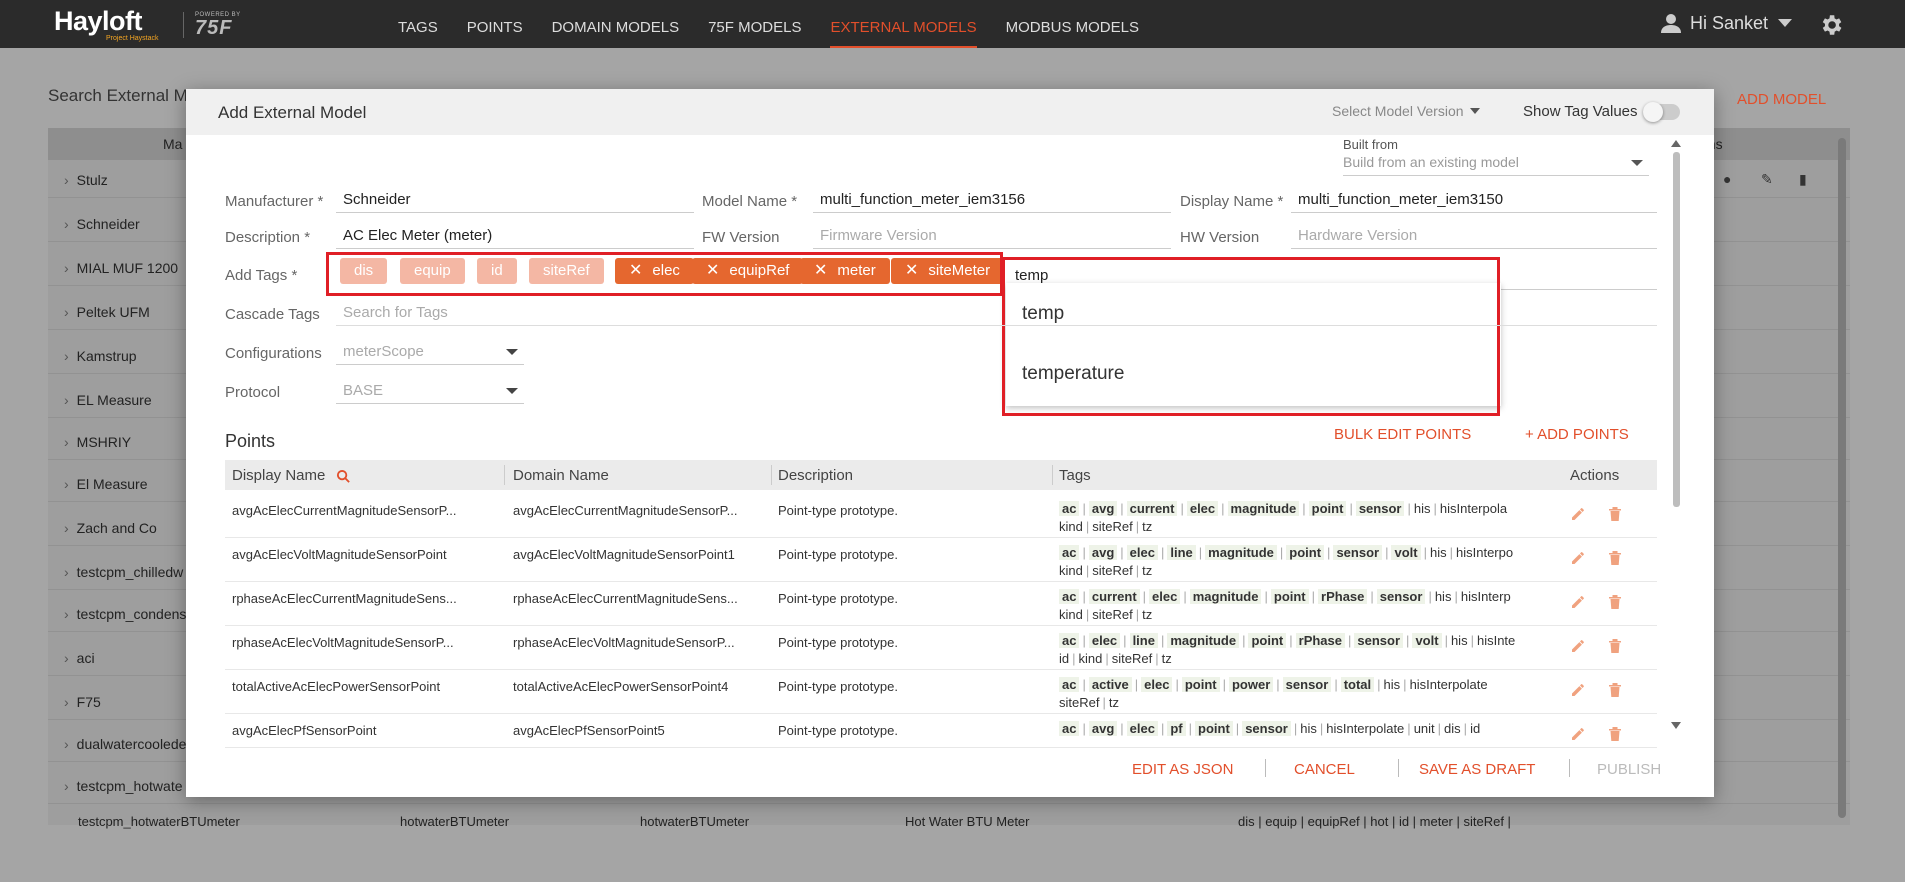  Describe the element at coordinates (1307, 684) in the screenshot. I see `tag-value: sensor` at that location.